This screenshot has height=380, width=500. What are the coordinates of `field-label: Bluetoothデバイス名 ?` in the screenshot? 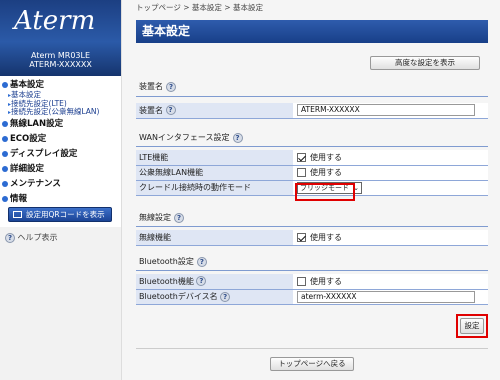 It's located at (214, 297).